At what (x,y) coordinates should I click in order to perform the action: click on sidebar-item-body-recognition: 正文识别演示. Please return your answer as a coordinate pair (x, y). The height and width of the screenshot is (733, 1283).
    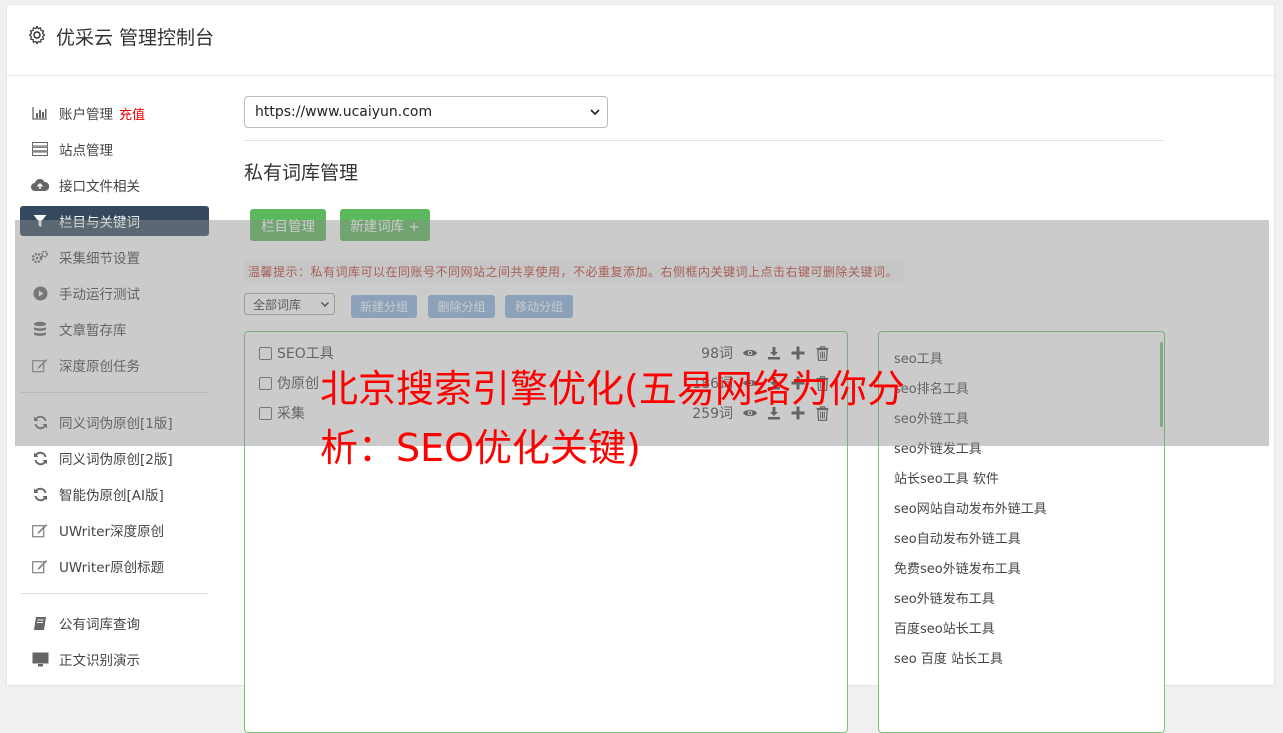
    Looking at the image, I should click on (114, 659).